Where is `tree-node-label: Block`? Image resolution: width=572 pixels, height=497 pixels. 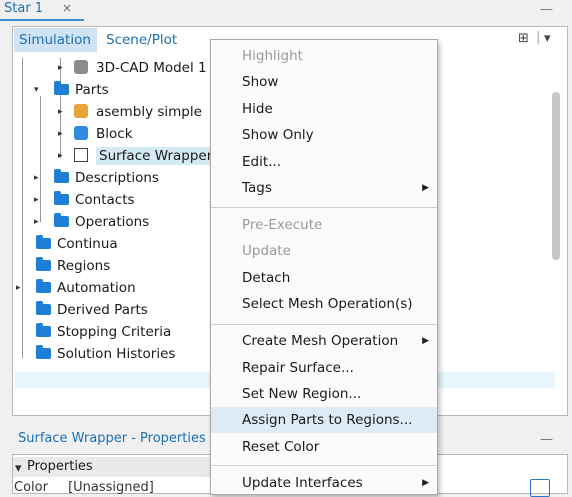
tree-node-label: Block is located at coordinates (114, 134).